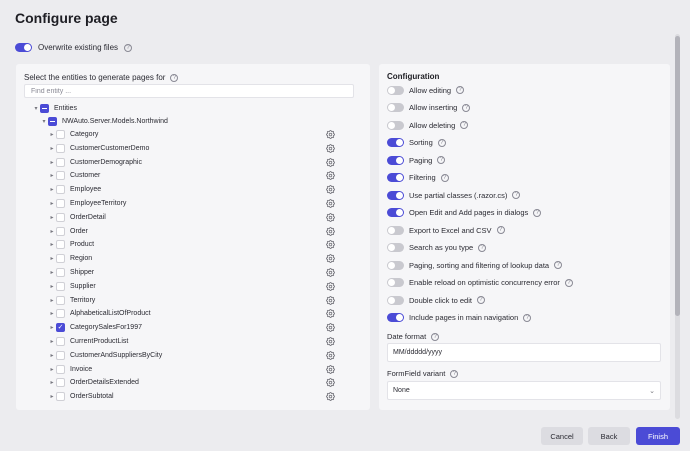  I want to click on config-option-row: Double click to edit?, so click(436, 300).